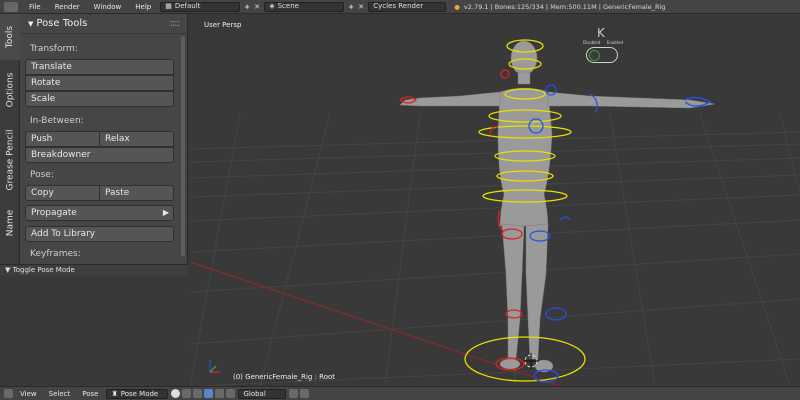  I want to click on menu-help: Help, so click(143, 7).